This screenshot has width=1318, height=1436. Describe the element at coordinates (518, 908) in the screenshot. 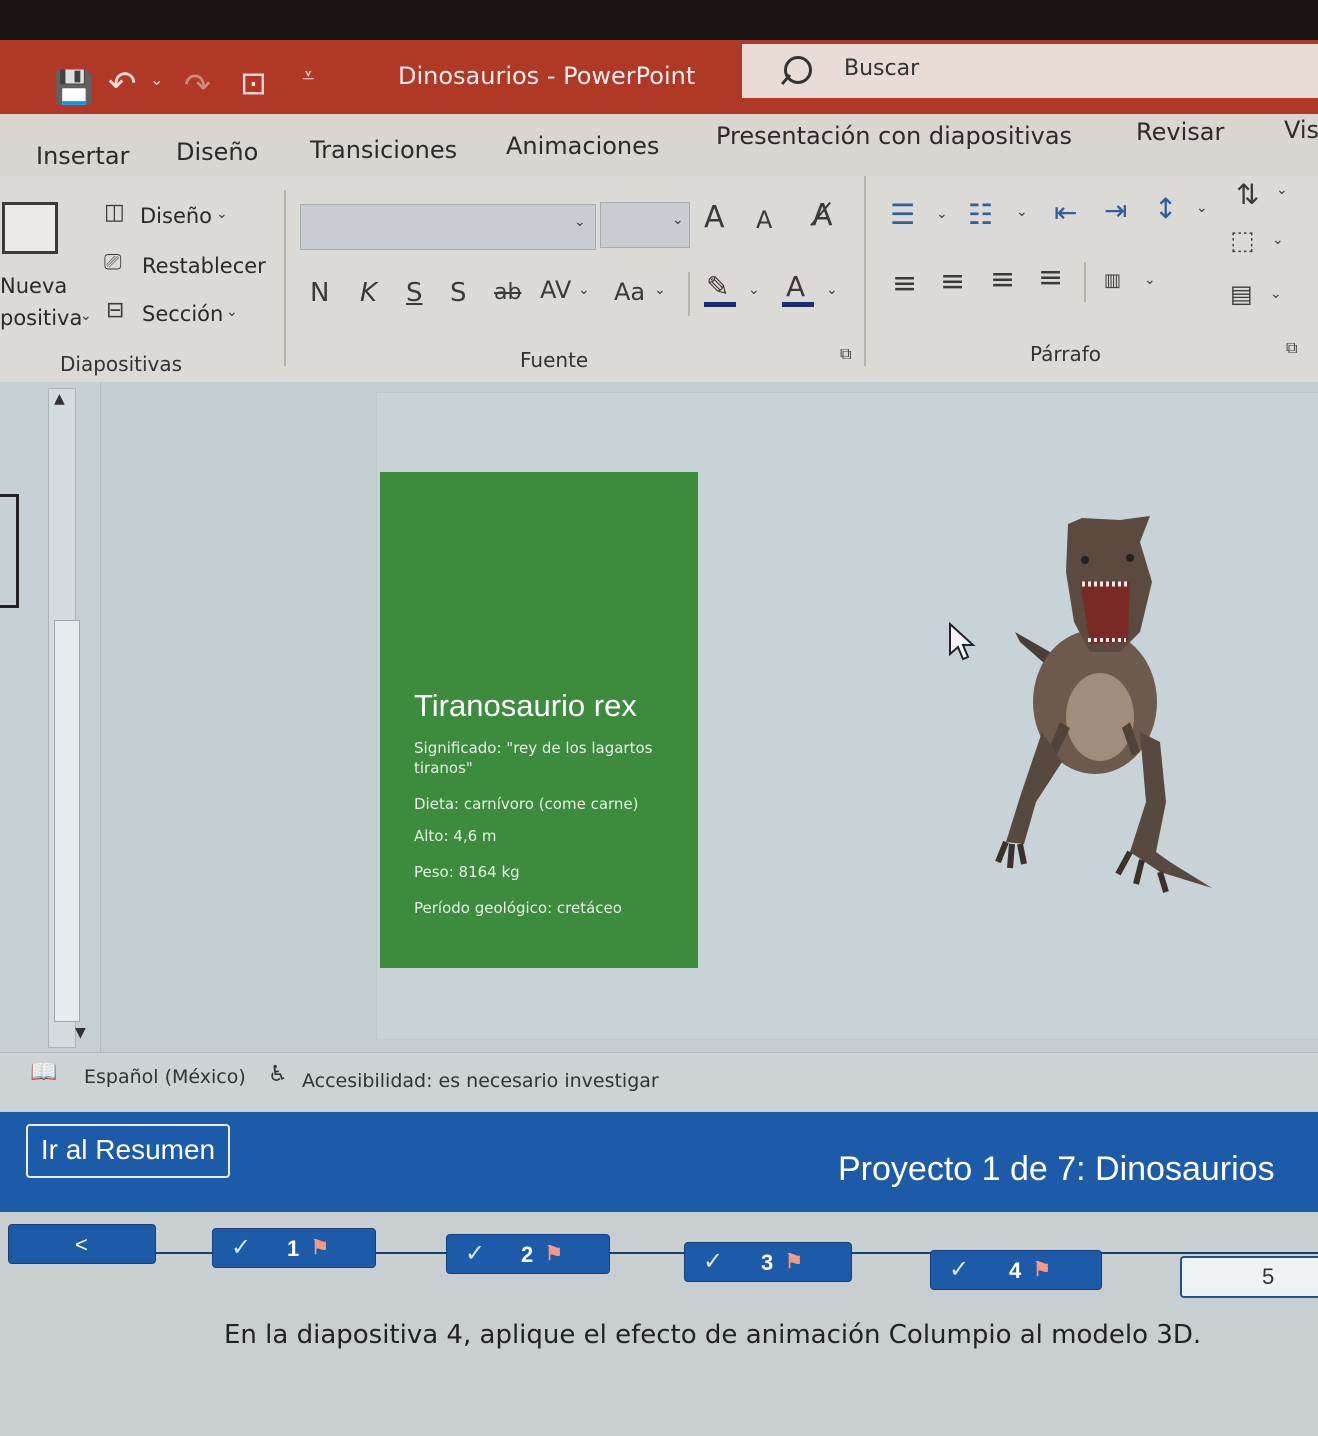

I see `slide-line-period: Período geológico: cretáceo` at that location.